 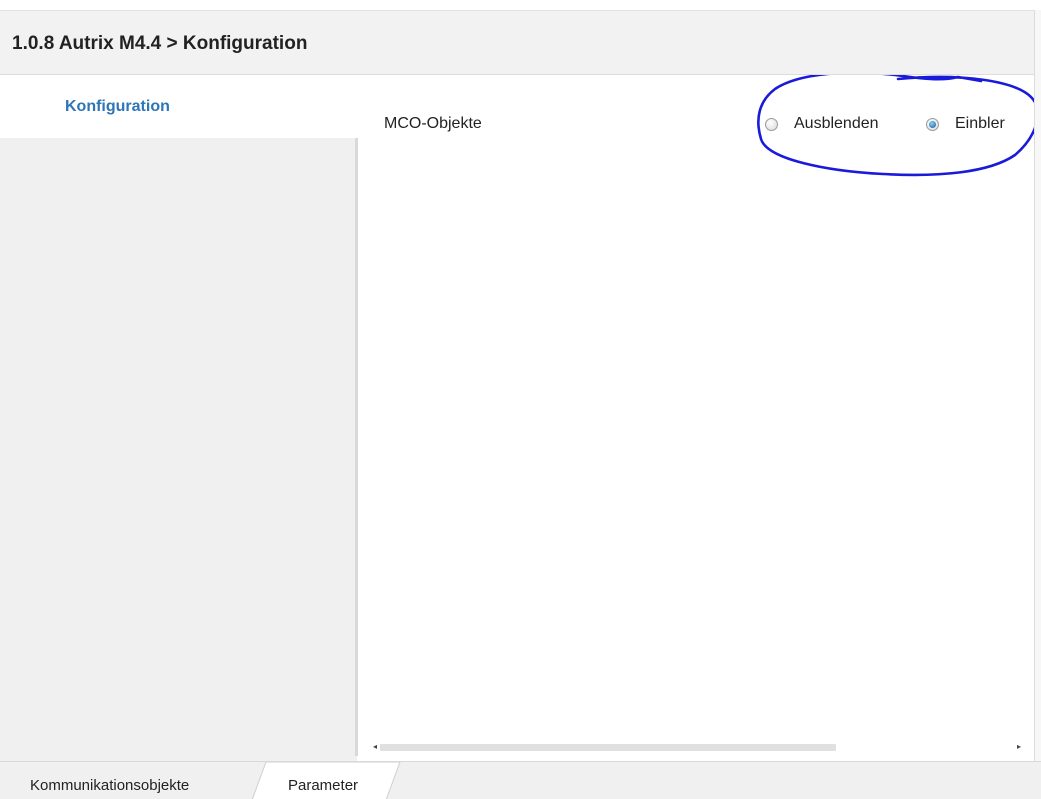 I want to click on tab-label: Kommunikationsobjekte, so click(x=110, y=785).